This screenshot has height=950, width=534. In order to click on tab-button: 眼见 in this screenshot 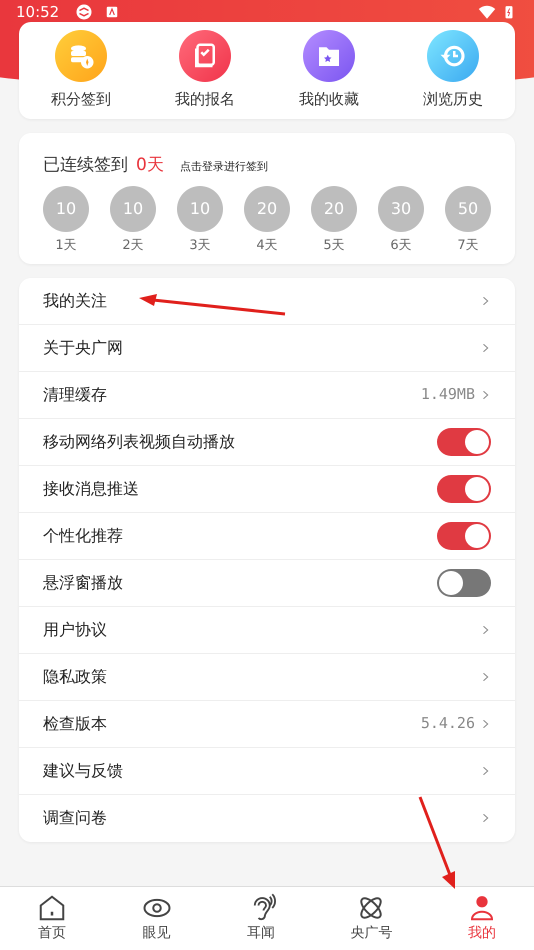, I will do `click(157, 918)`.